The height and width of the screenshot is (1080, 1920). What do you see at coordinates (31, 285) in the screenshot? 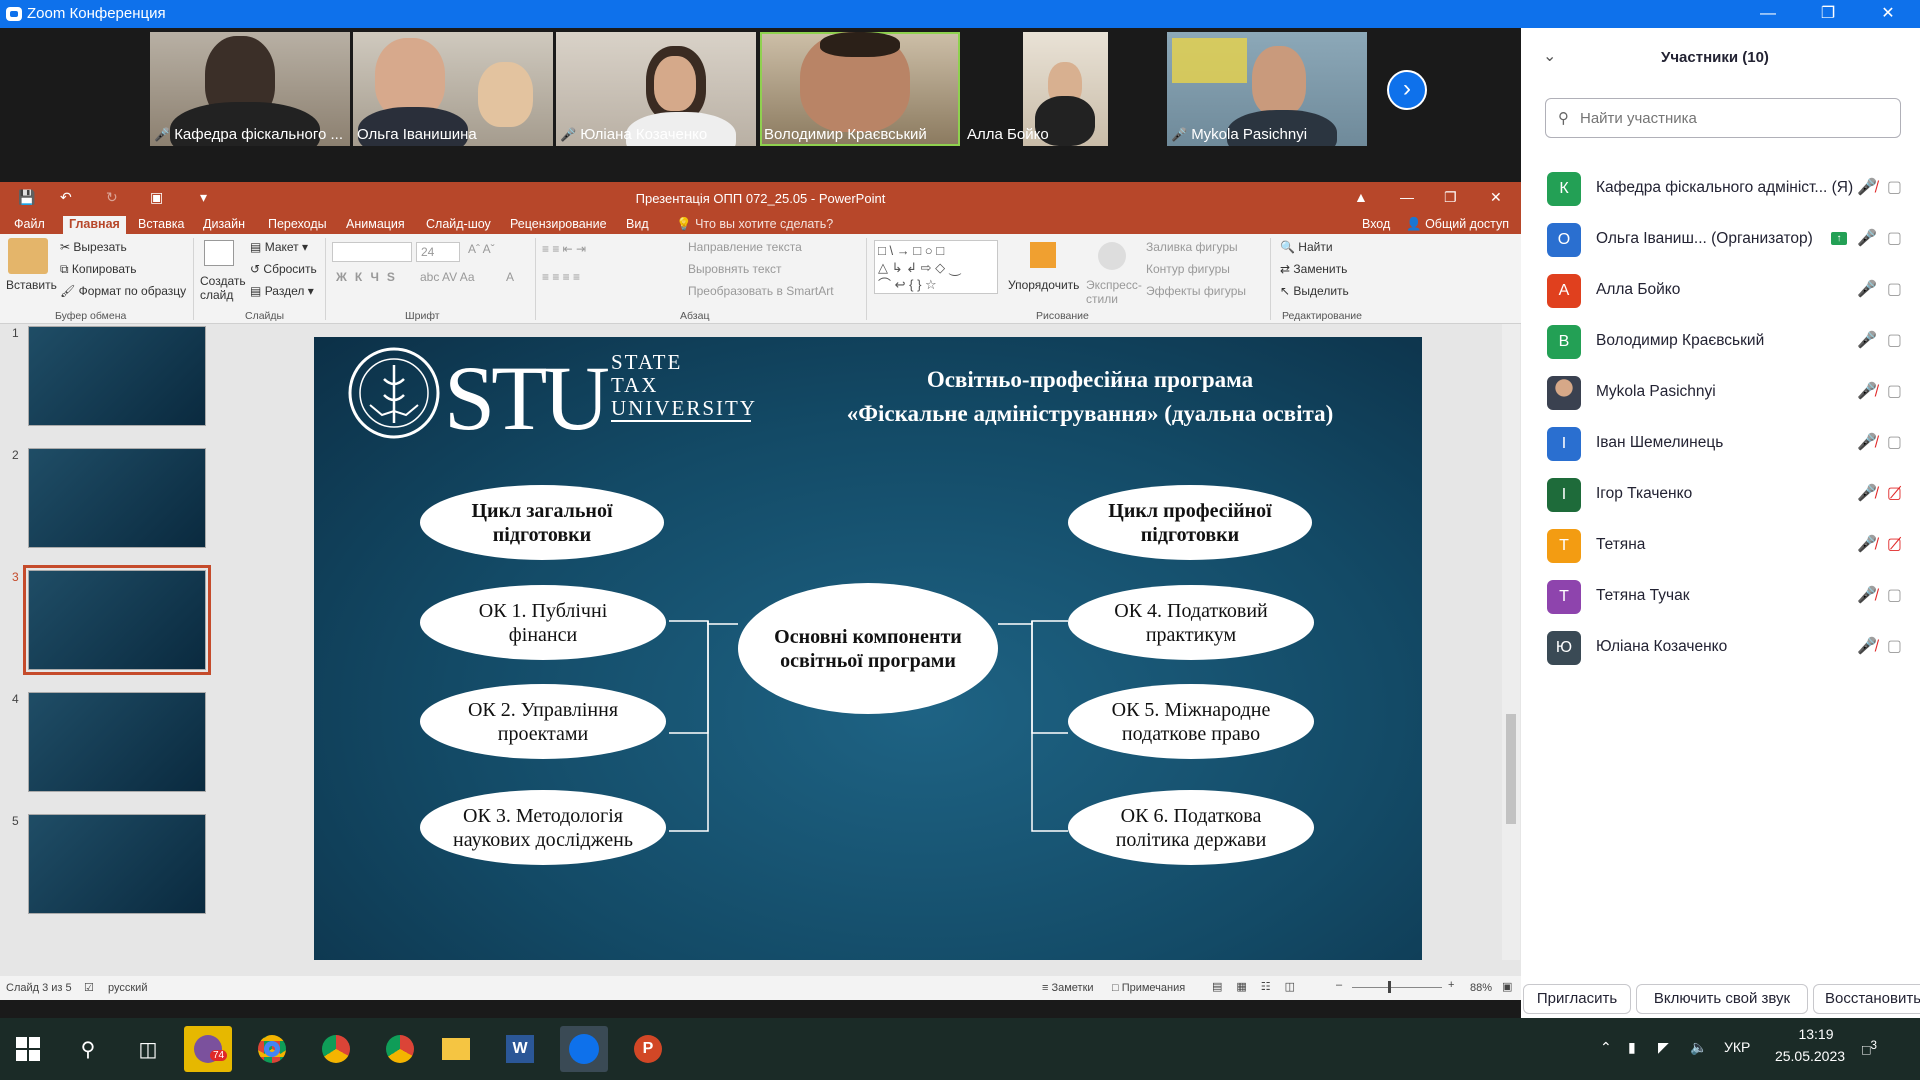
I see `paste-button: Вставить` at bounding box center [31, 285].